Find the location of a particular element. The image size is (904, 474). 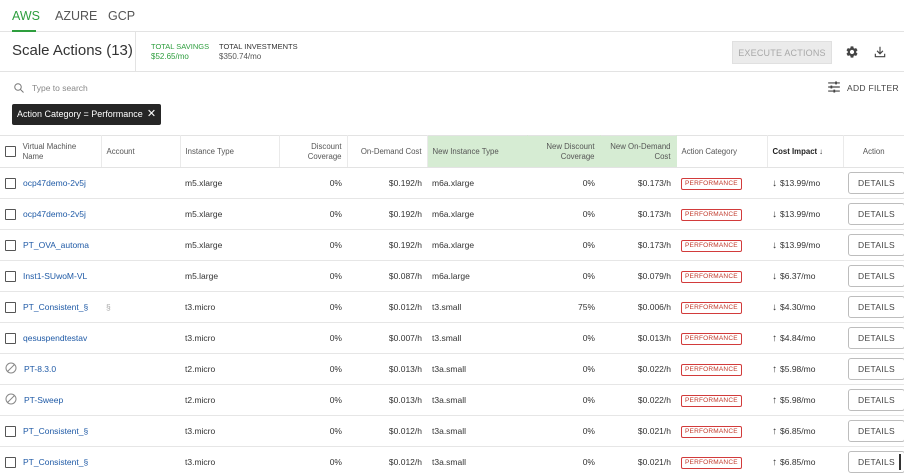

on-demand-cost-cell: $0.012/h is located at coordinates (387, 307).